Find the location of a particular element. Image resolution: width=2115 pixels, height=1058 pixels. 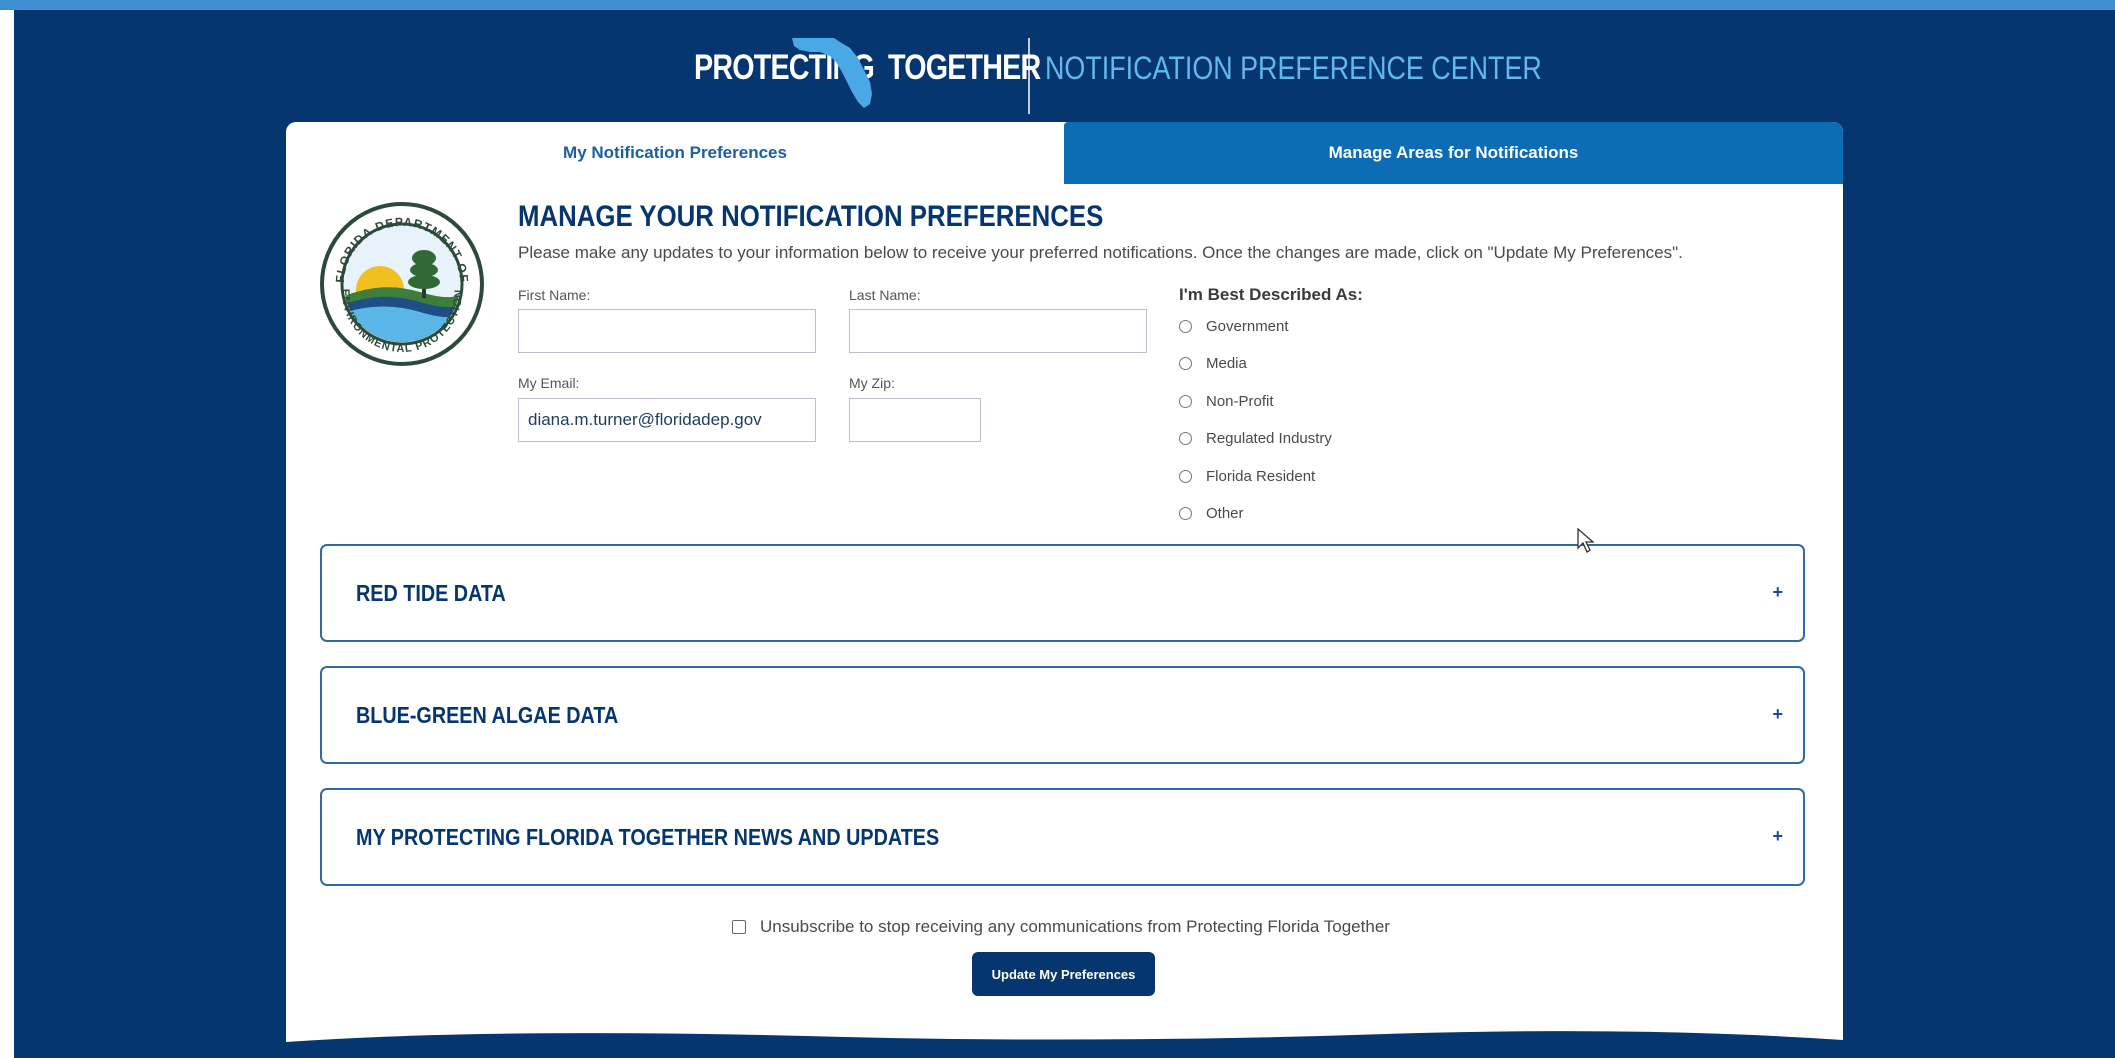

radio-regulated-industry: Regulated Industry is located at coordinates (1255, 438).